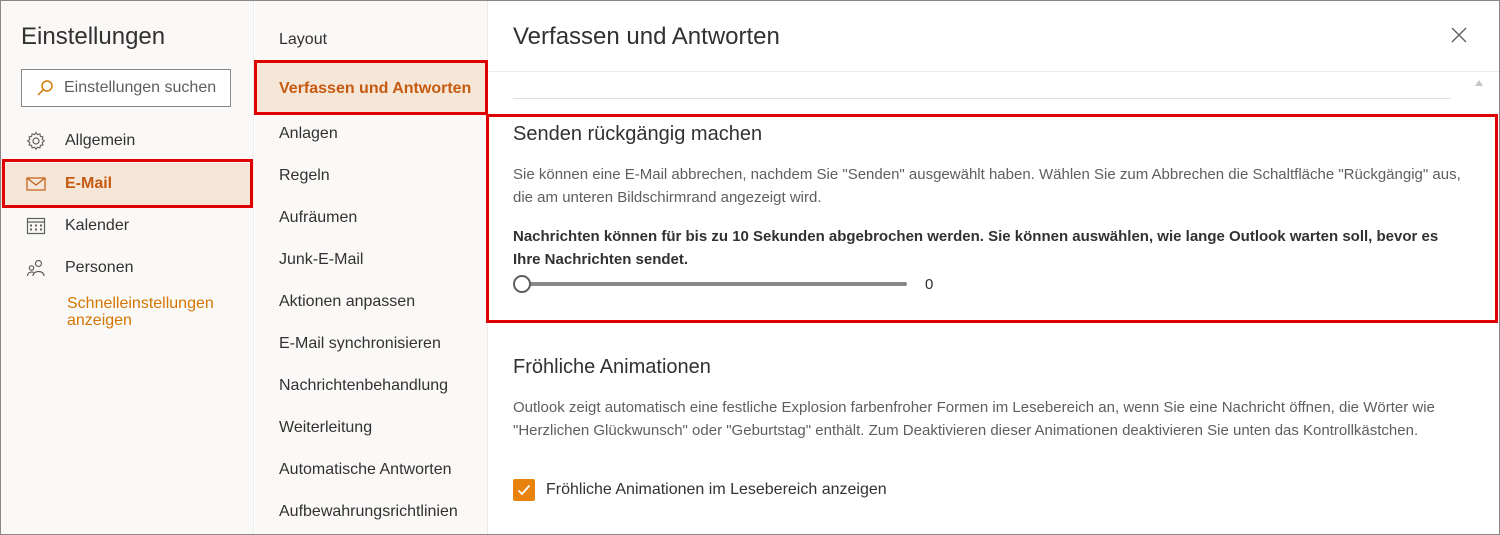 The width and height of the screenshot is (1500, 535). What do you see at coordinates (45, 88) in the screenshot?
I see `search-icon` at bounding box center [45, 88].